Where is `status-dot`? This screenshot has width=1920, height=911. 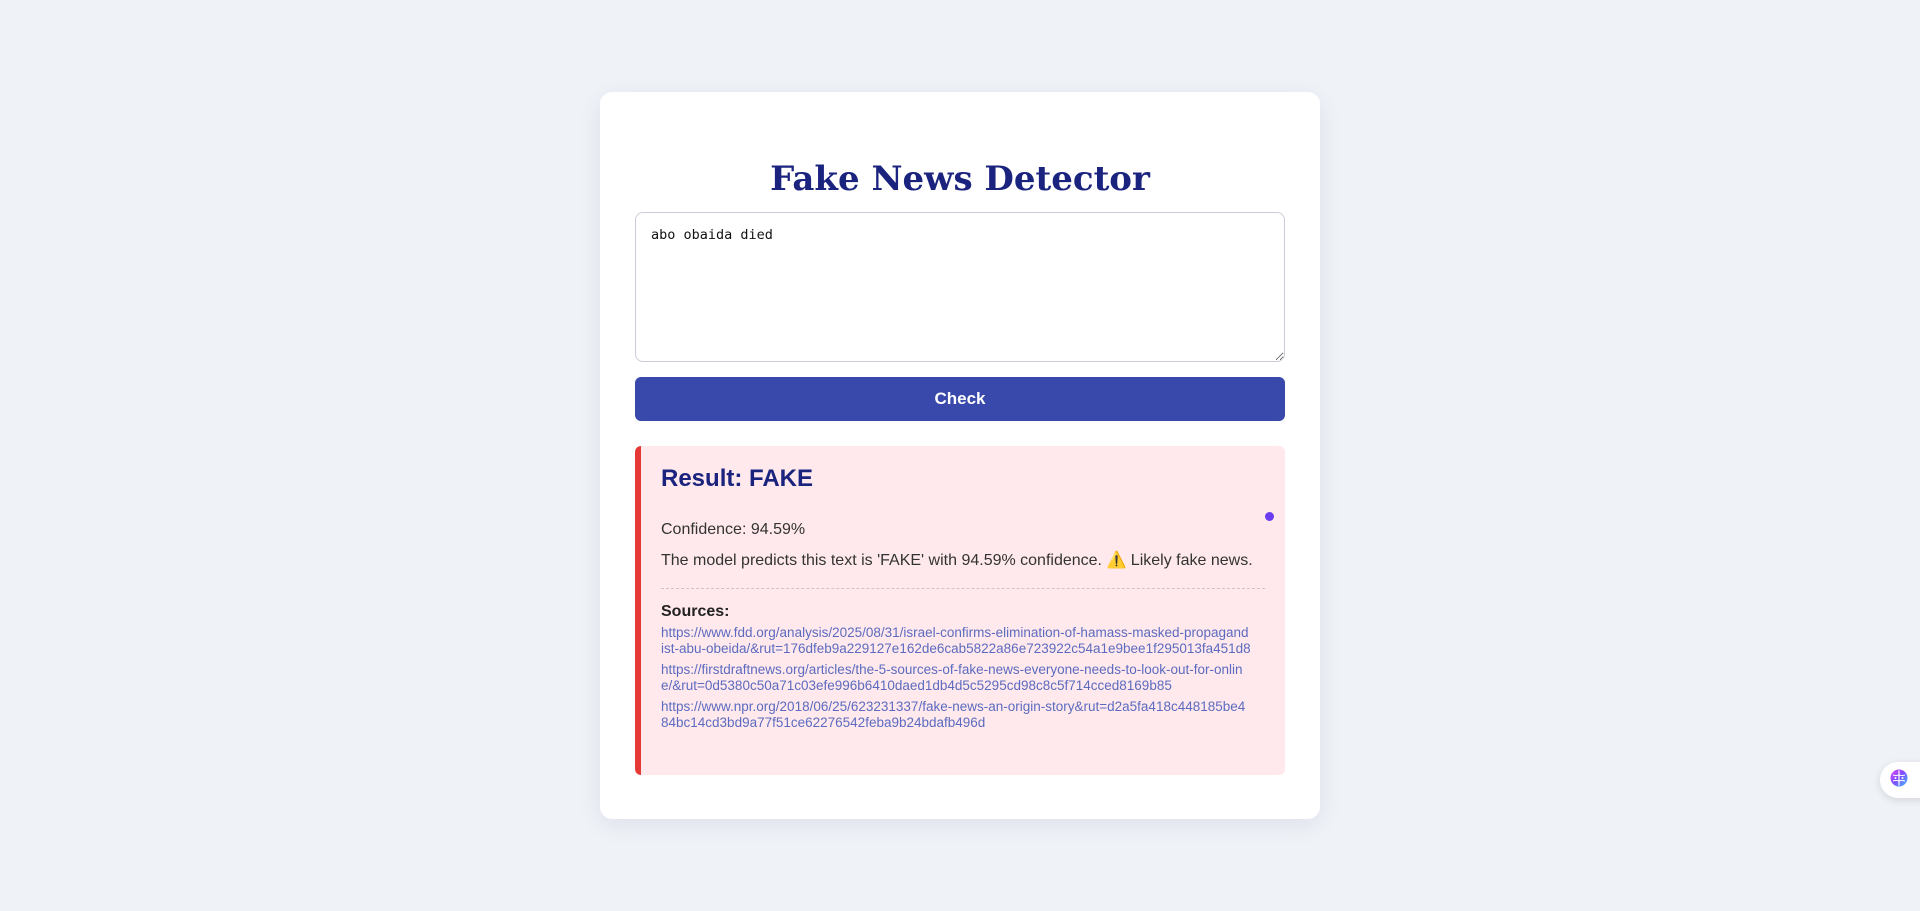
status-dot is located at coordinates (1269, 516).